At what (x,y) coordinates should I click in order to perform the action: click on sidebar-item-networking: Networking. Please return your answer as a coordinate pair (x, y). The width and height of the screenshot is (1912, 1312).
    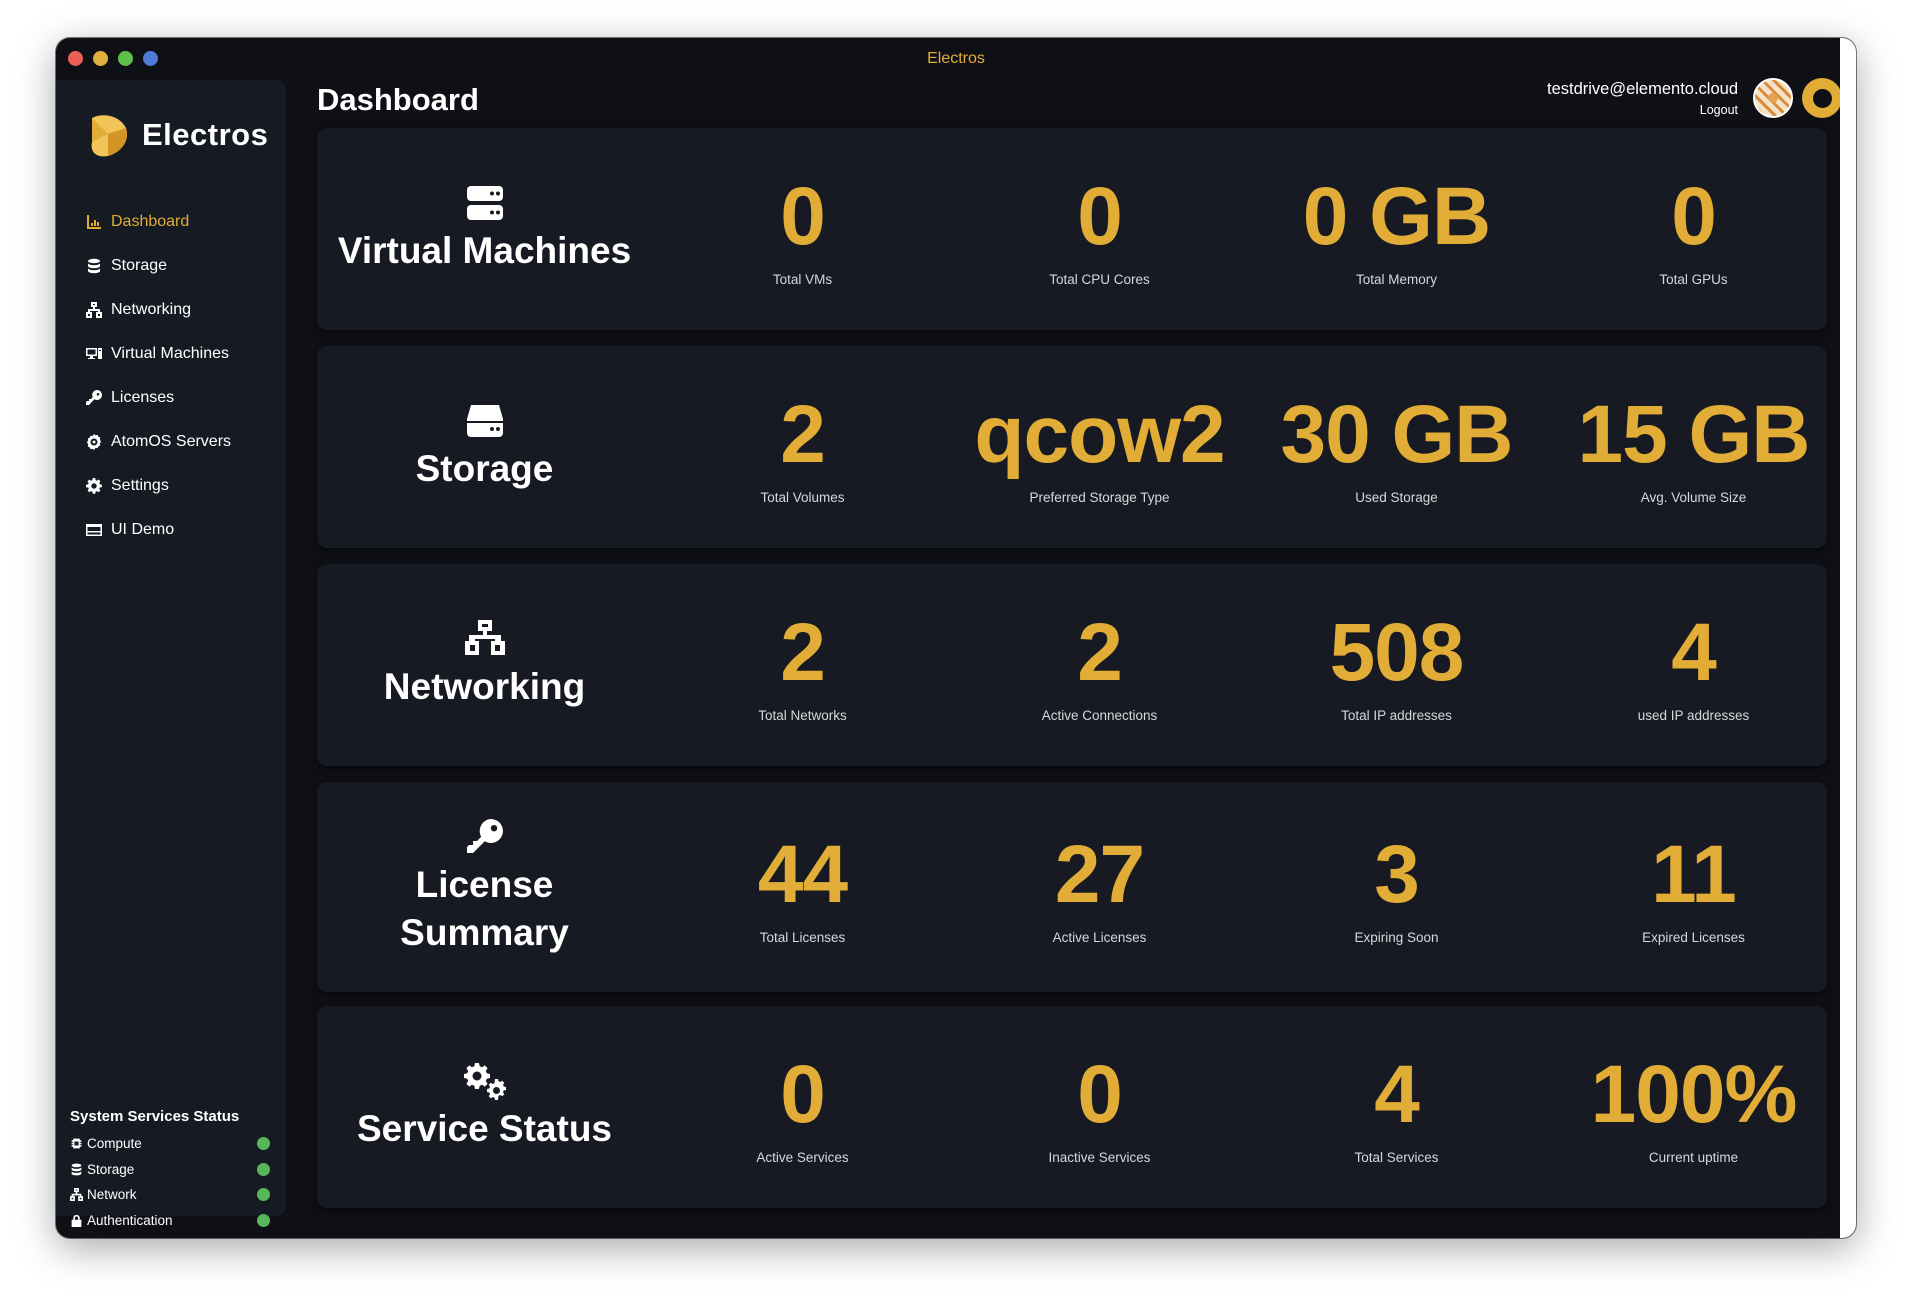
    Looking at the image, I should click on (158, 310).